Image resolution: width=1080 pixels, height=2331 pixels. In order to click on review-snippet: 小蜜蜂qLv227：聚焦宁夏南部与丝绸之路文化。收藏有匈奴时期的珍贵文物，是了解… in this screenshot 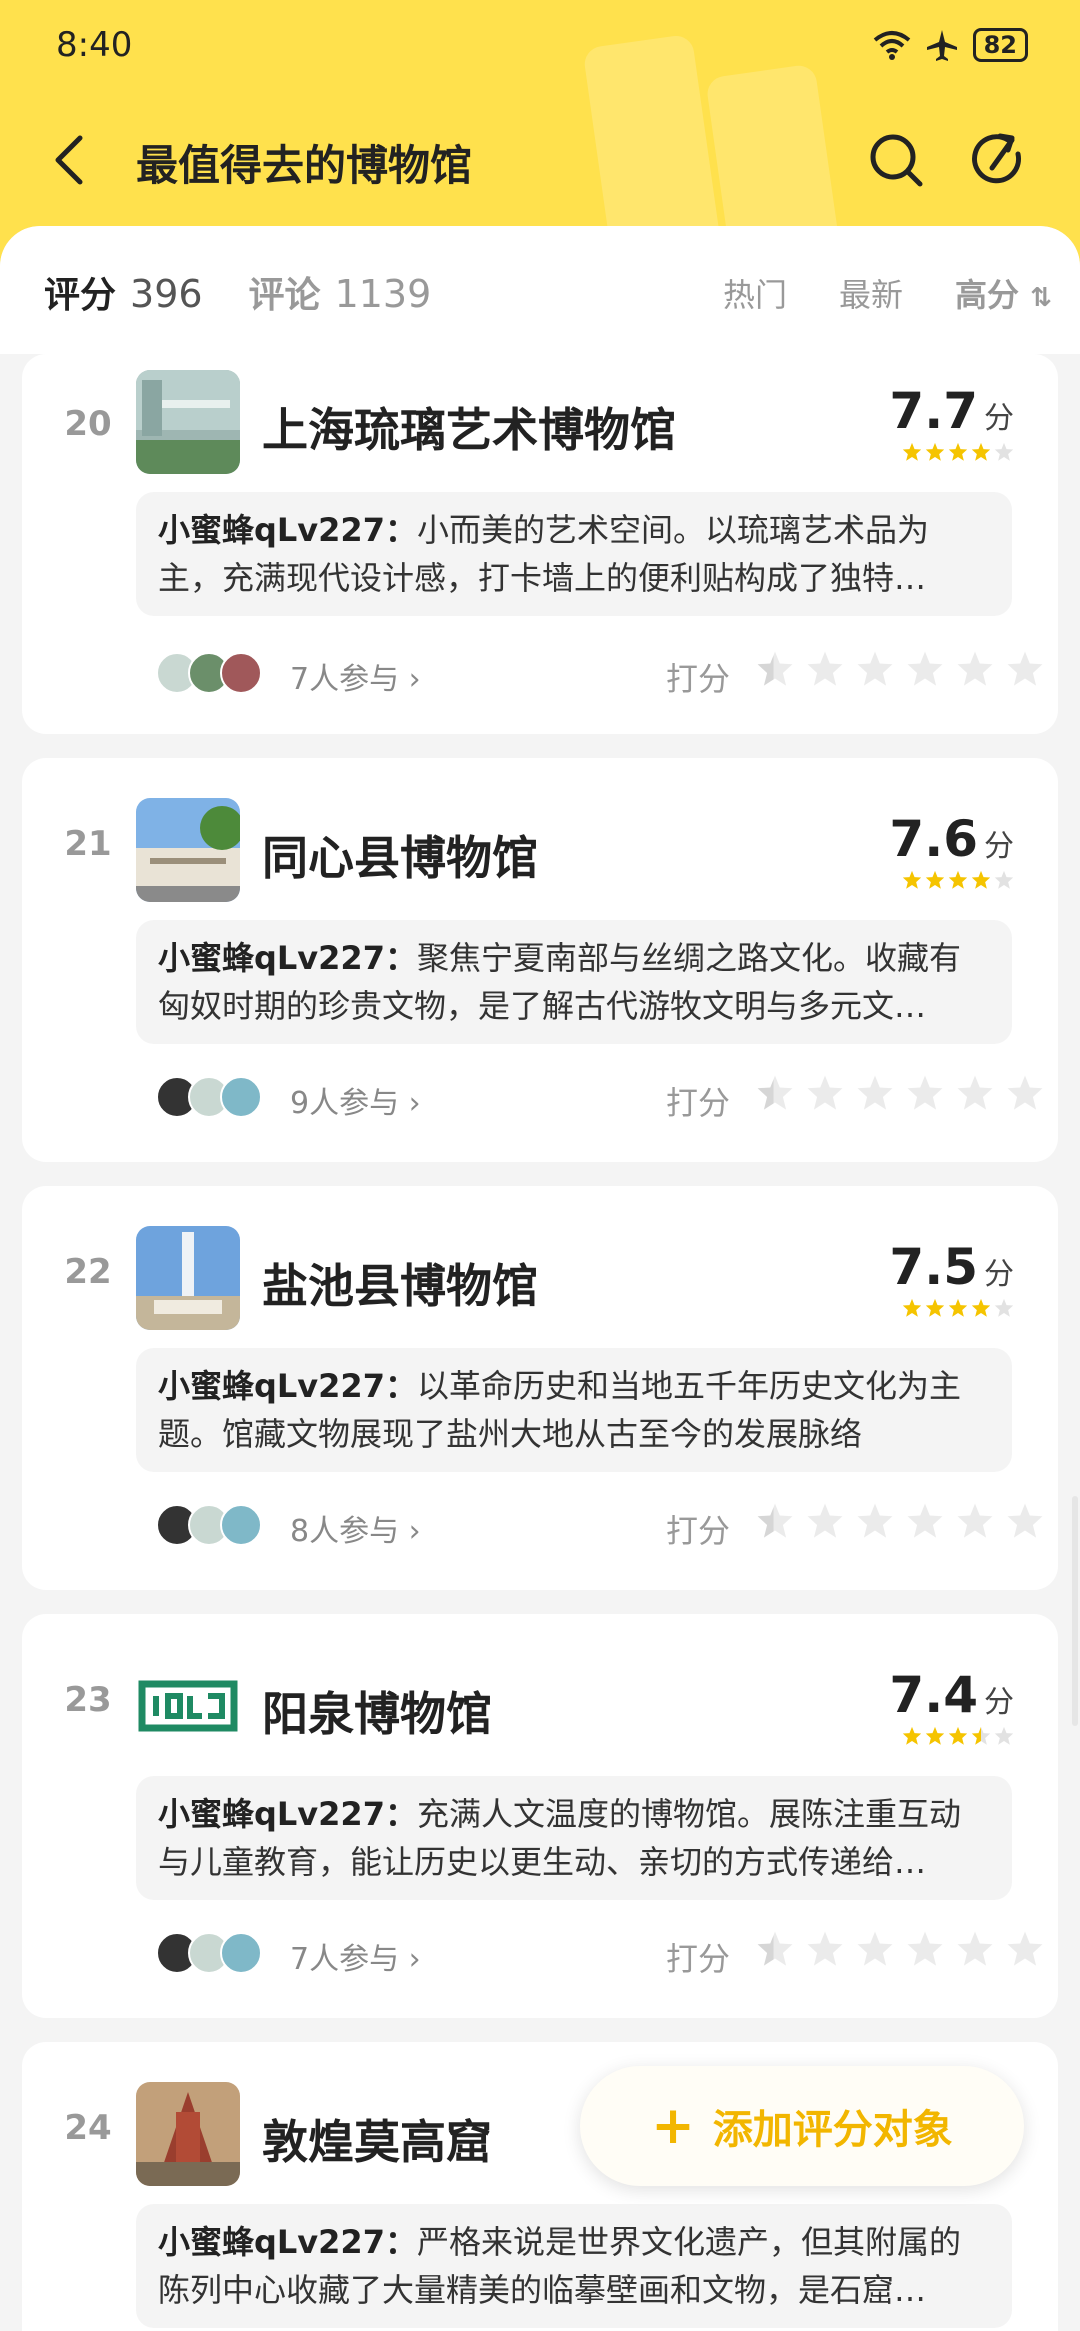, I will do `click(574, 982)`.